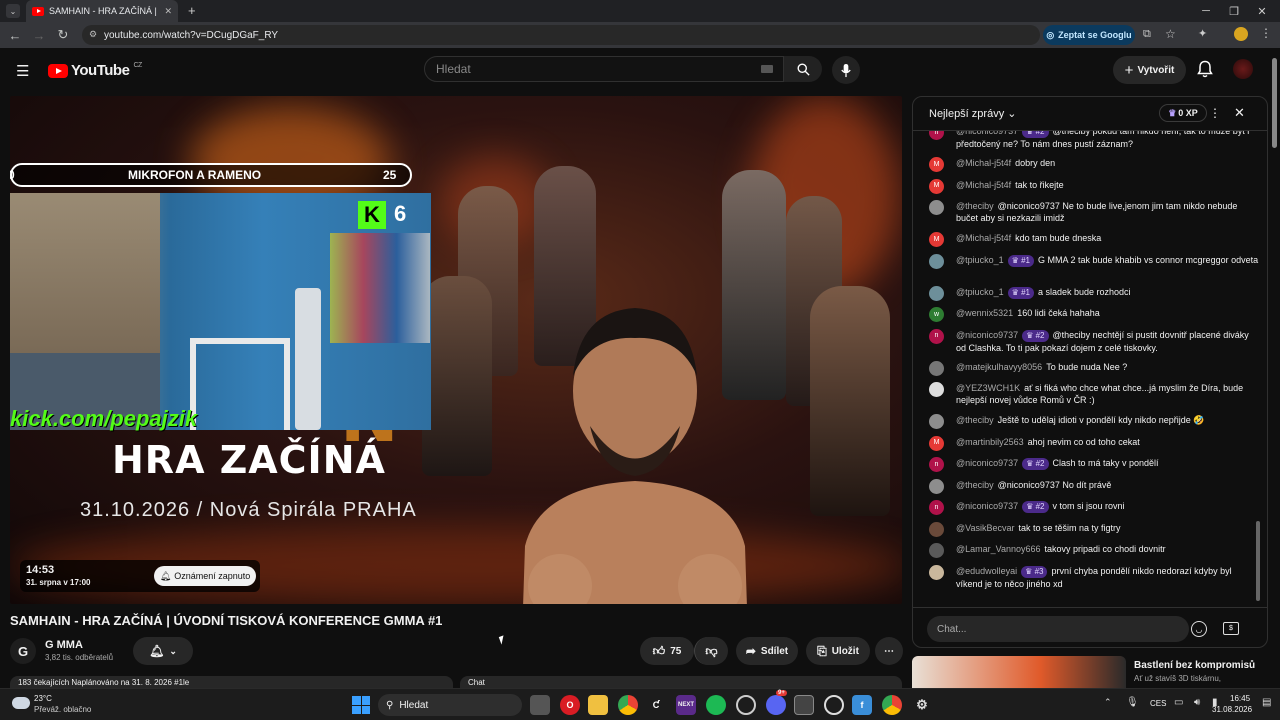  Describe the element at coordinates (1147, 34) in the screenshot. I see `install-app-icon: ⧉` at that location.